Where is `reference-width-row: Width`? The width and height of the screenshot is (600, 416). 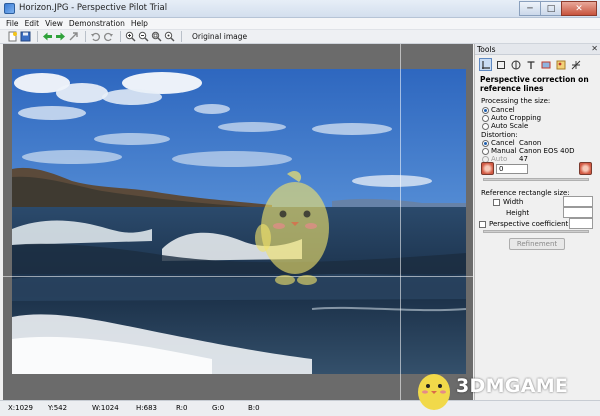
reference-width-row: Width is located at coordinates (508, 202).